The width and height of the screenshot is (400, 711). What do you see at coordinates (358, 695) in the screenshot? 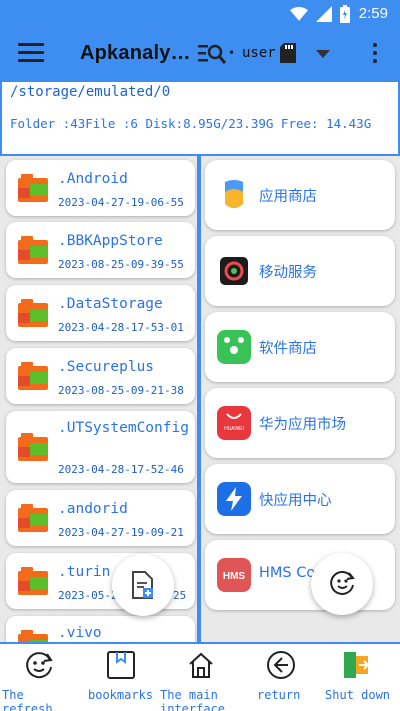
I see `nav-label: Shut down` at bounding box center [358, 695].